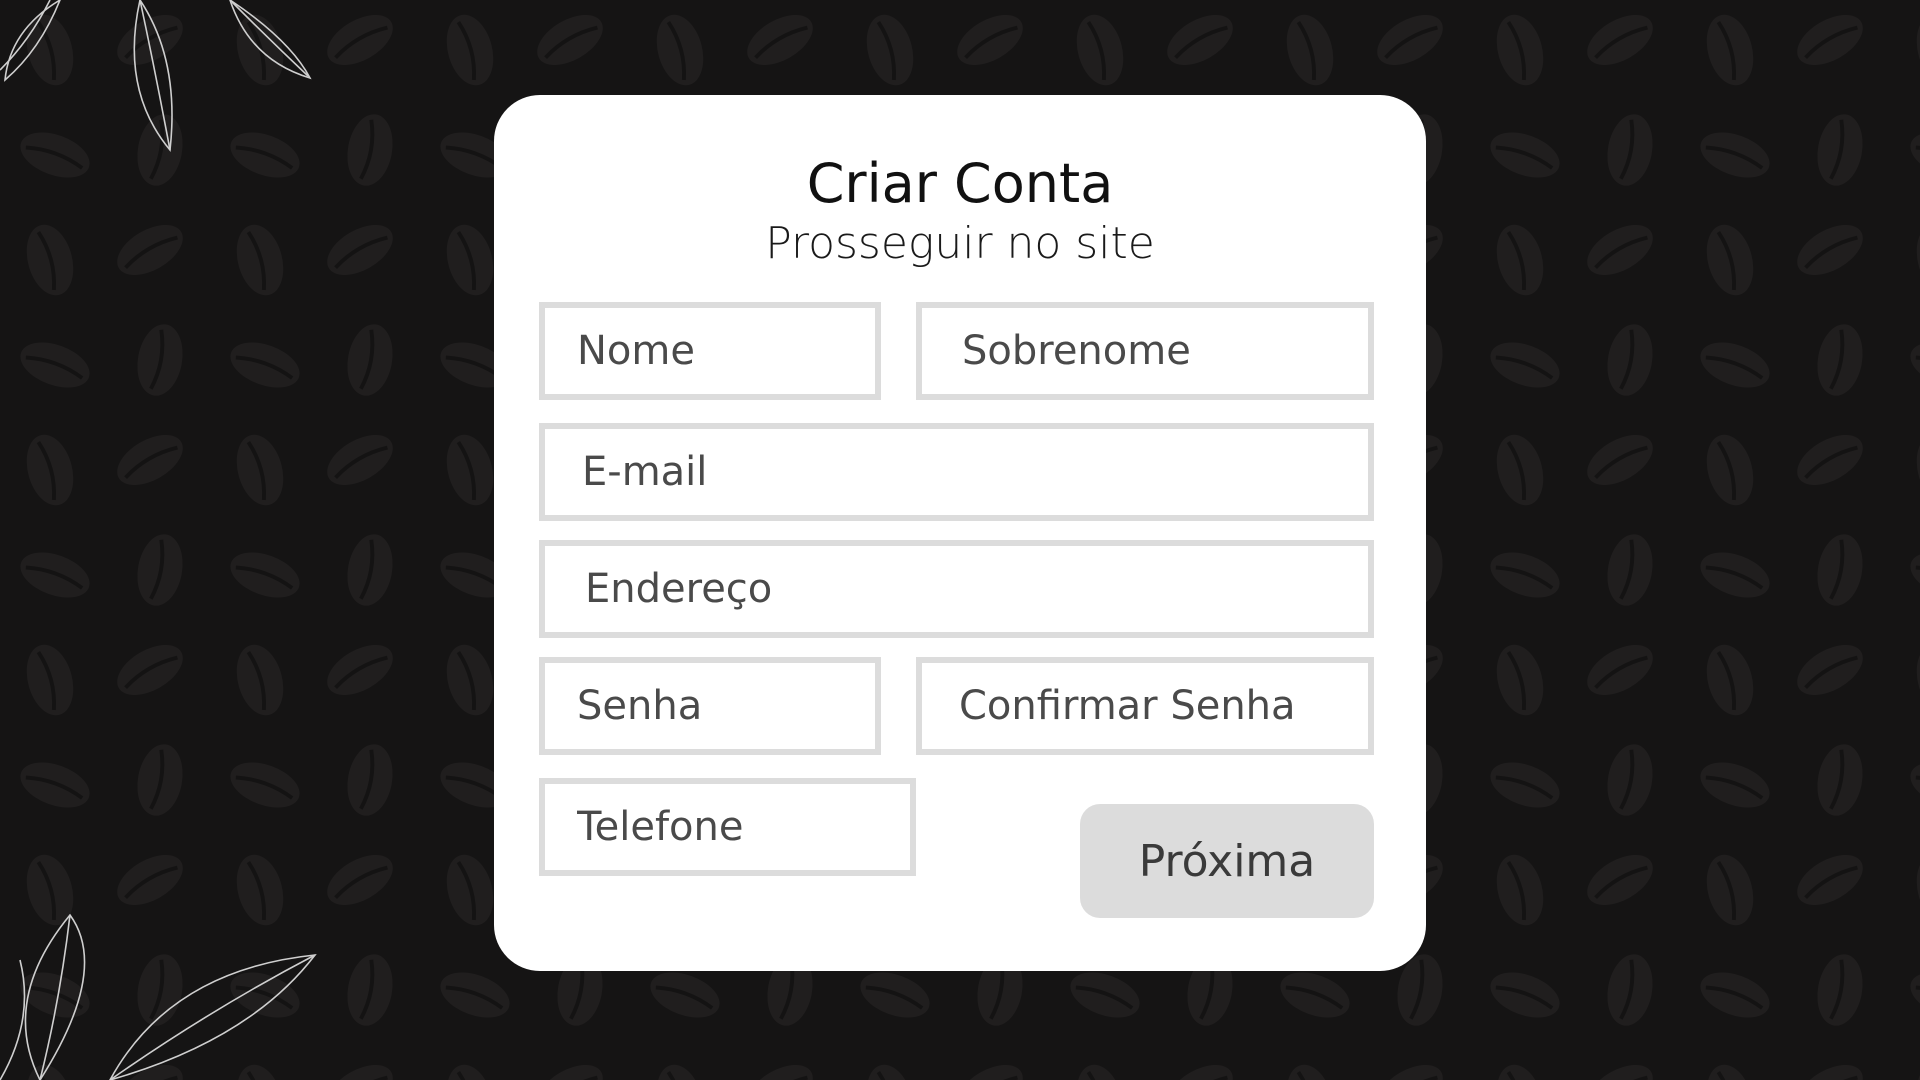 The height and width of the screenshot is (1080, 1920). Describe the element at coordinates (158, 996) in the screenshot. I see `leaf-illustration-bottom-left` at that location.